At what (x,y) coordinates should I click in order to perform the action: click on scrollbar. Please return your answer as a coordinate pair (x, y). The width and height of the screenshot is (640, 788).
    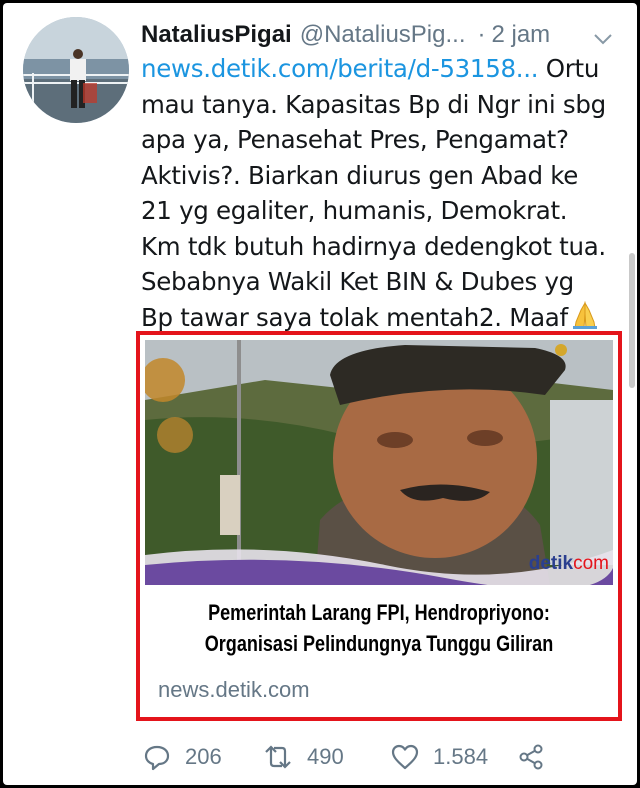
    Looking at the image, I should click on (632, 320).